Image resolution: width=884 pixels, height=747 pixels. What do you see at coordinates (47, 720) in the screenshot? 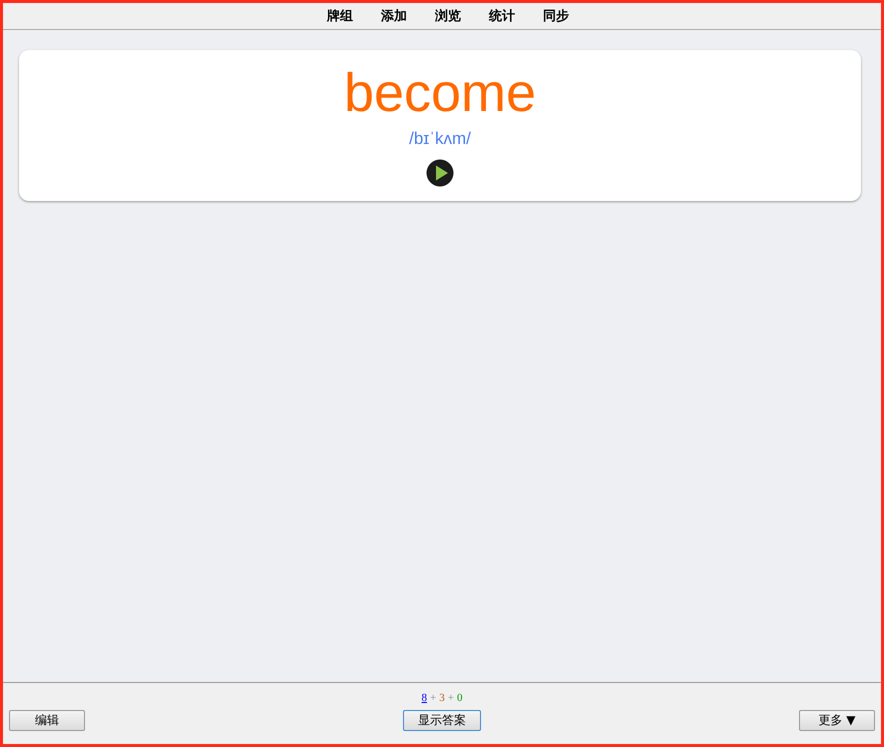
I see `edit-button: 编辑` at bounding box center [47, 720].